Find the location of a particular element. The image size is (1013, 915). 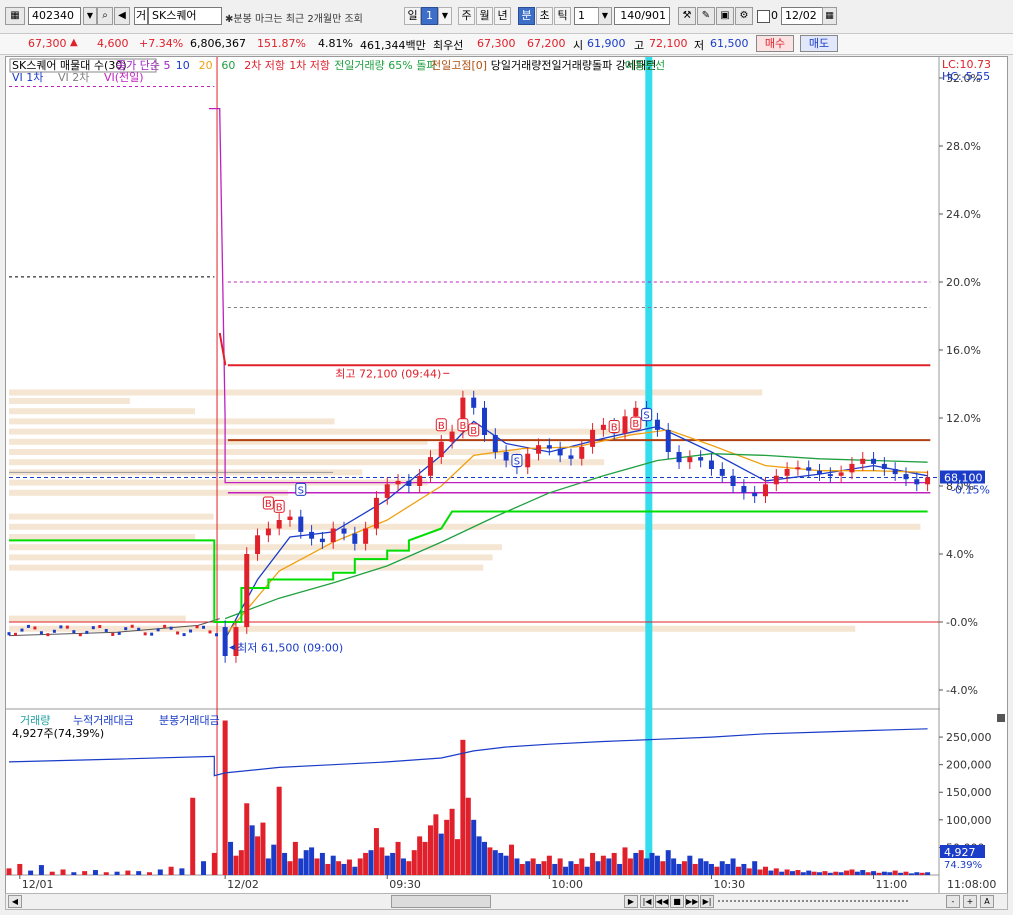

notice-label: 분봉 마크는 최근 2개월만 조회 is located at coordinates (298, 19).